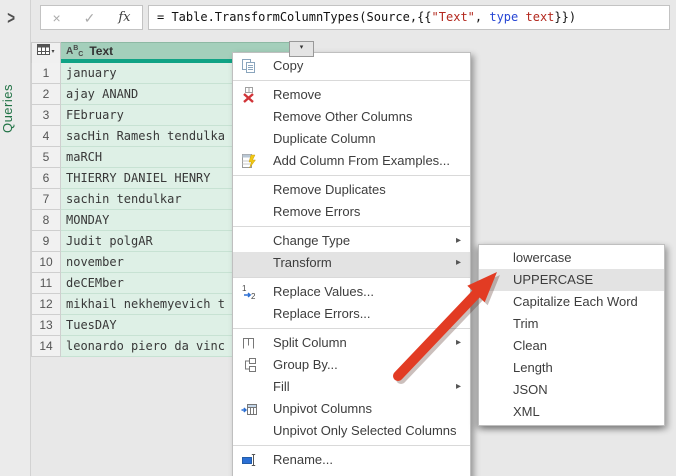 This screenshot has width=676, height=476. What do you see at coordinates (249, 365) in the screenshot?
I see `group-by-icon` at bounding box center [249, 365].